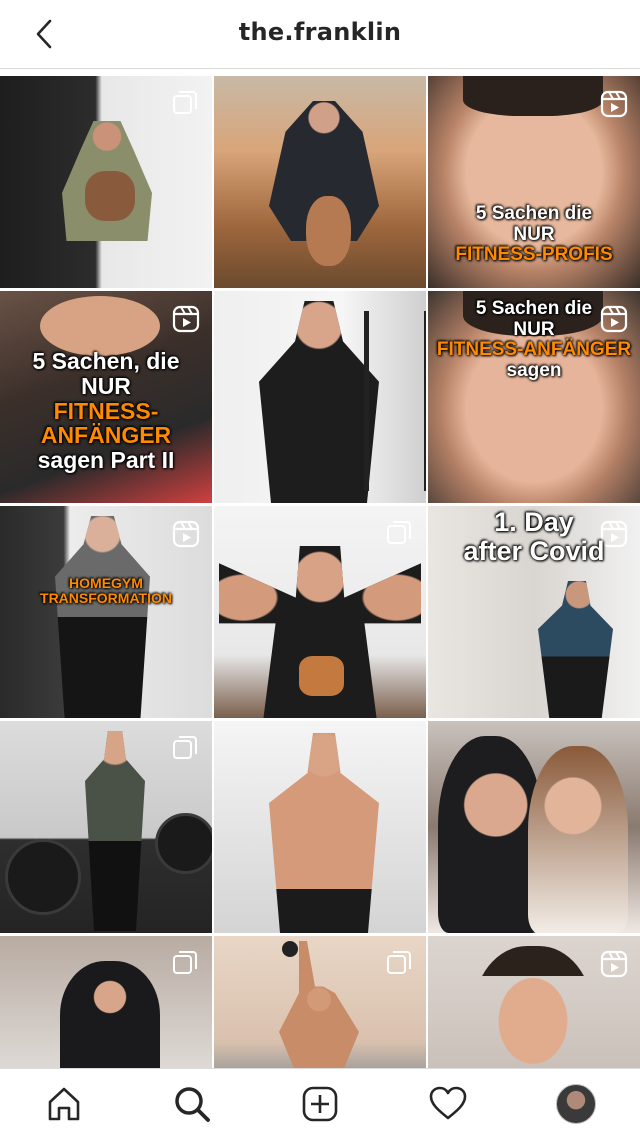  Describe the element at coordinates (64, 1104) in the screenshot. I see `home-icon` at that location.